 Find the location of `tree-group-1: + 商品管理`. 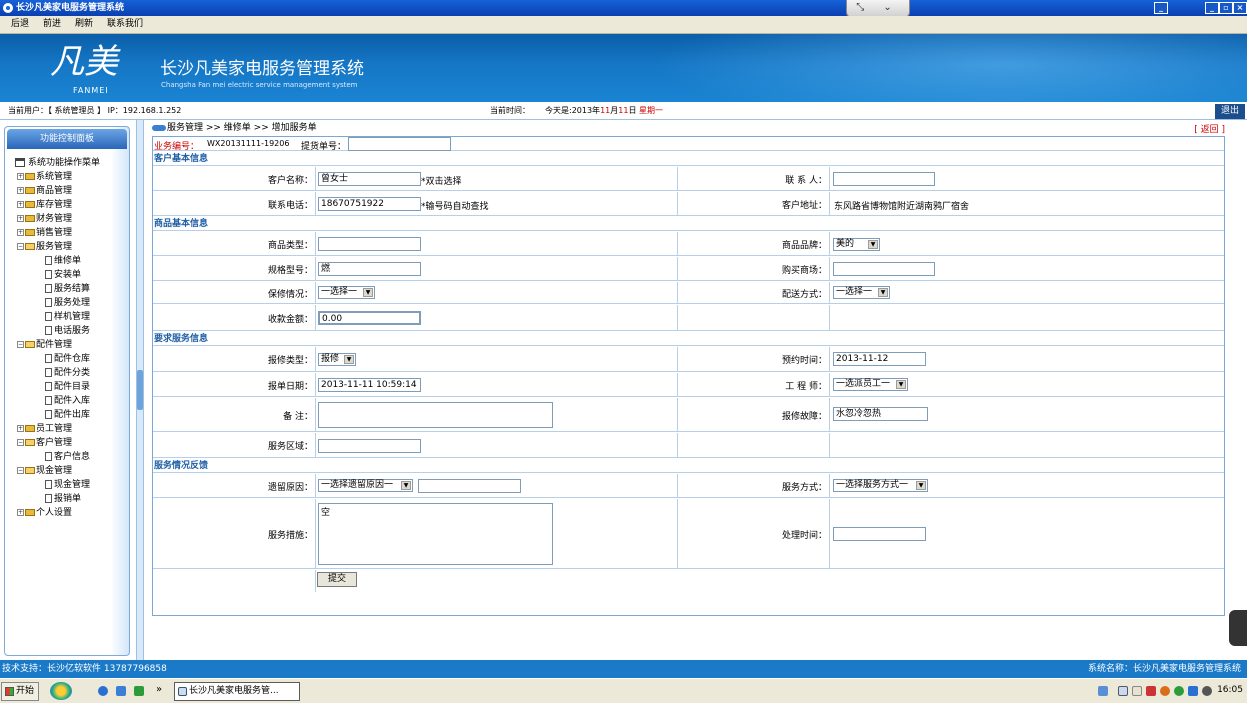

tree-group-1: + 商品管理 is located at coordinates (44, 191).